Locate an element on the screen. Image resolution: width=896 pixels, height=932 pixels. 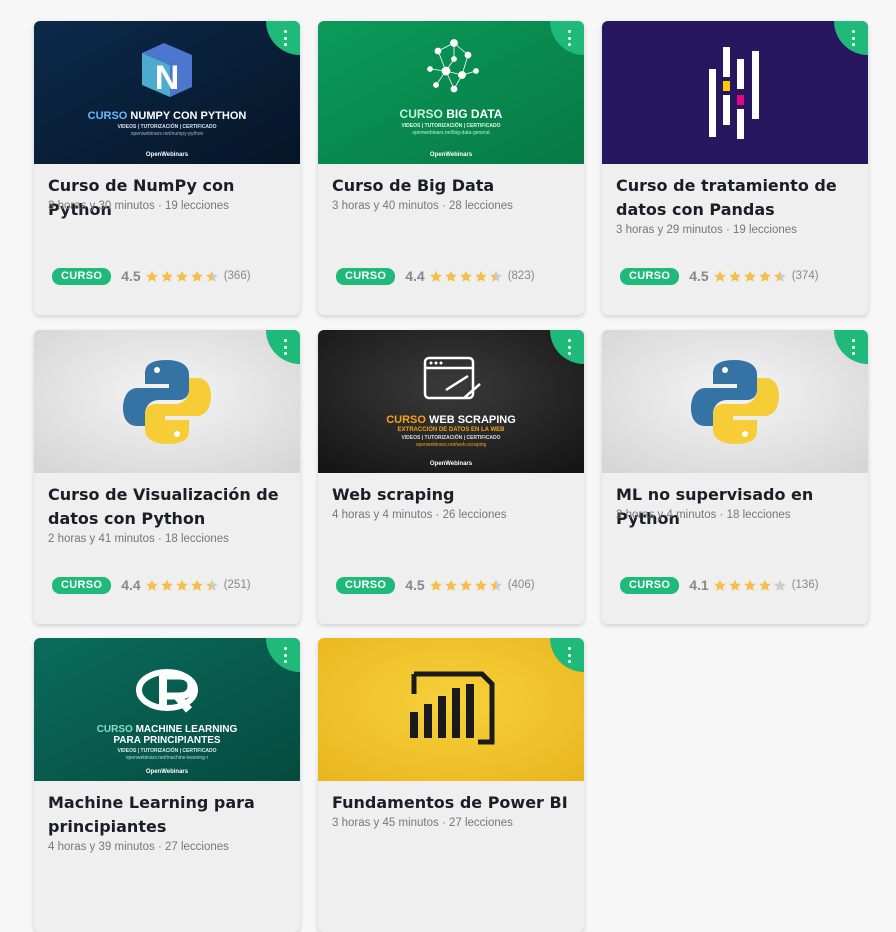
course-footer: CURSO 4.1 (136) is located at coordinates (719, 585).